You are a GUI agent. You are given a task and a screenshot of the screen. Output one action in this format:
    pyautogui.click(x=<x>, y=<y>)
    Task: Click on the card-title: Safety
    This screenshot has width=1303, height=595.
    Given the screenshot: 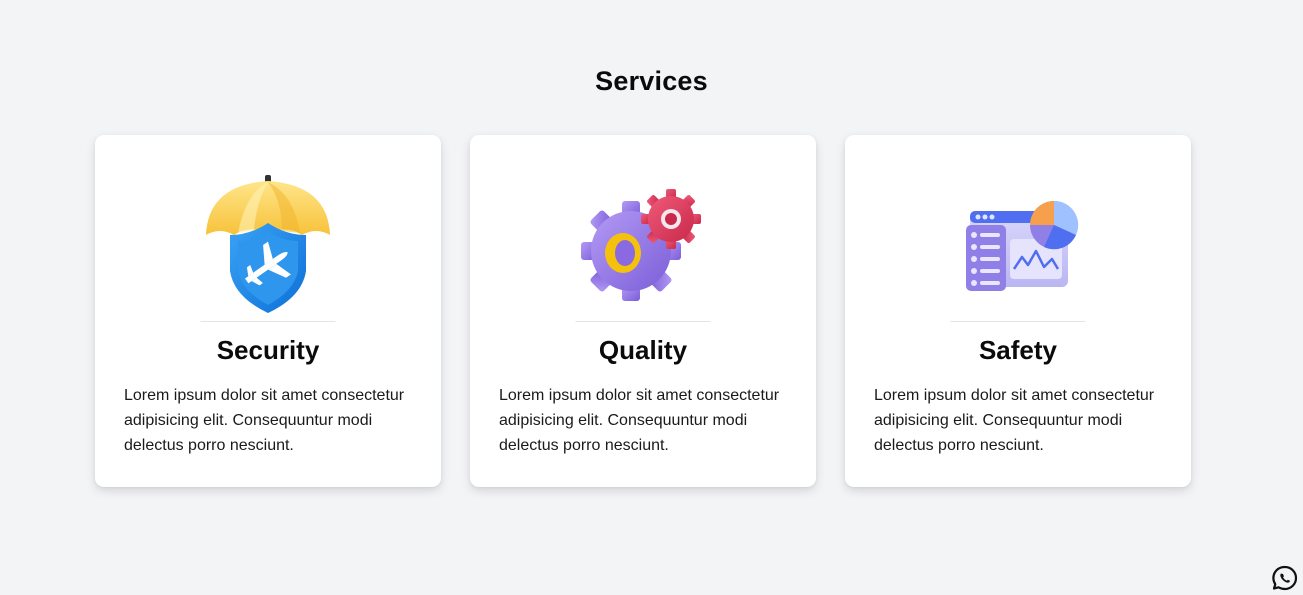 What is the action you would take?
    pyautogui.click(x=1018, y=350)
    